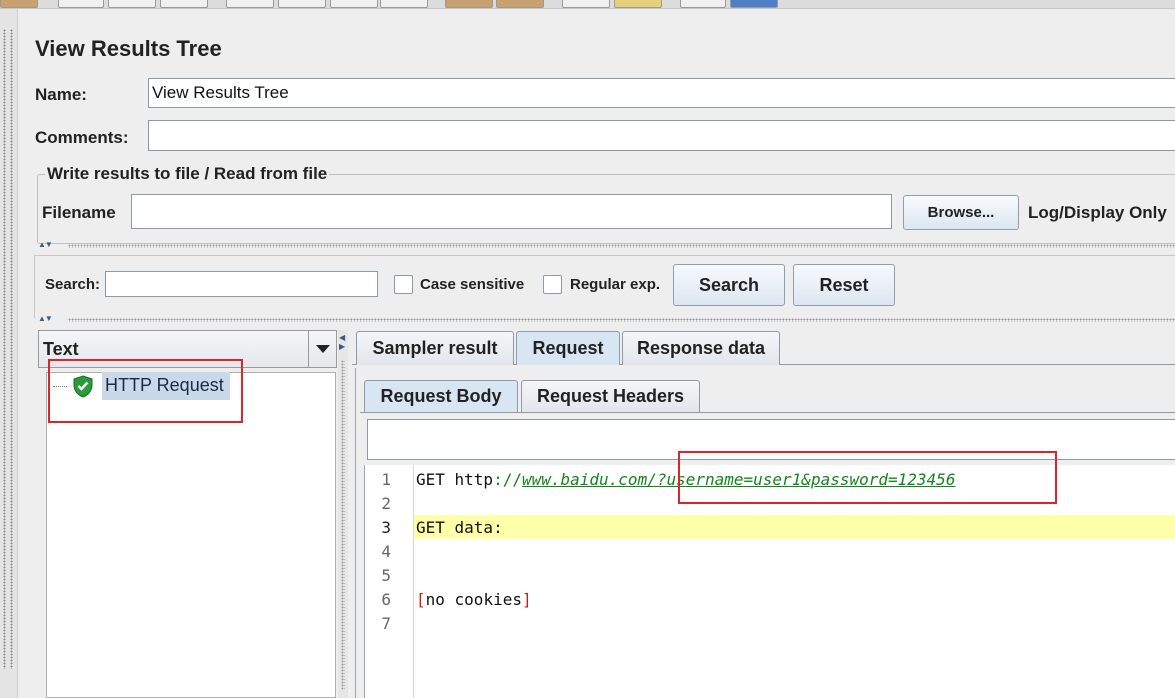  What do you see at coordinates (844, 285) in the screenshot?
I see `reset-button: Reset` at bounding box center [844, 285].